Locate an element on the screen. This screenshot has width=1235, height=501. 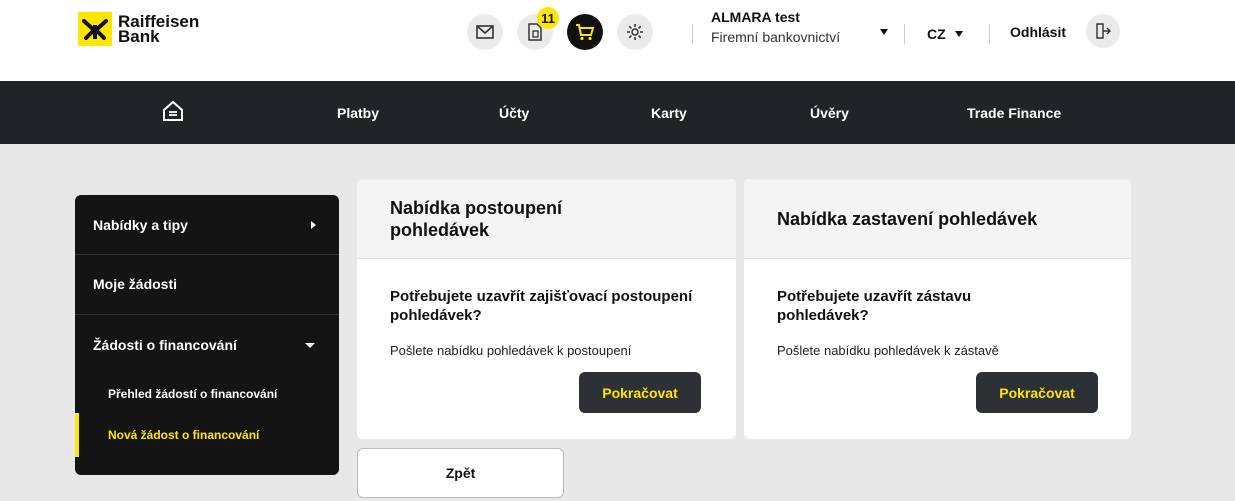
logout-icon is located at coordinates (1103, 31).